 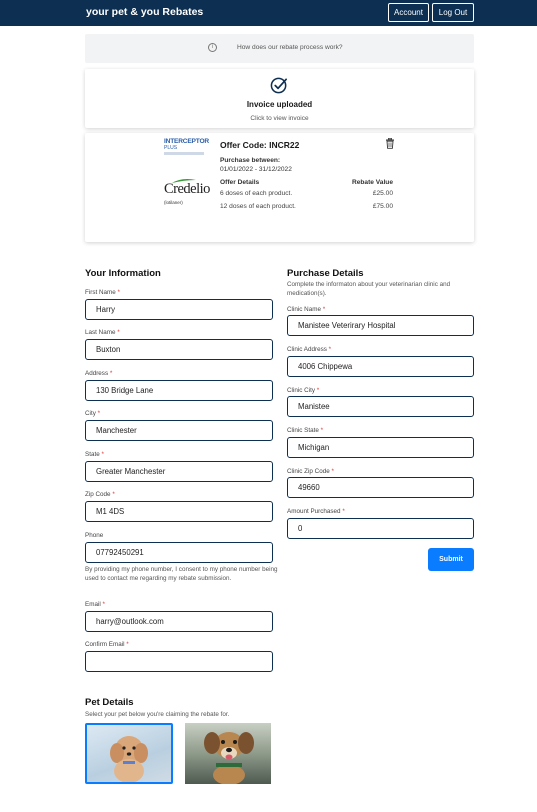 I want to click on zip-code-label: Zip Code *, so click(x=100, y=494).